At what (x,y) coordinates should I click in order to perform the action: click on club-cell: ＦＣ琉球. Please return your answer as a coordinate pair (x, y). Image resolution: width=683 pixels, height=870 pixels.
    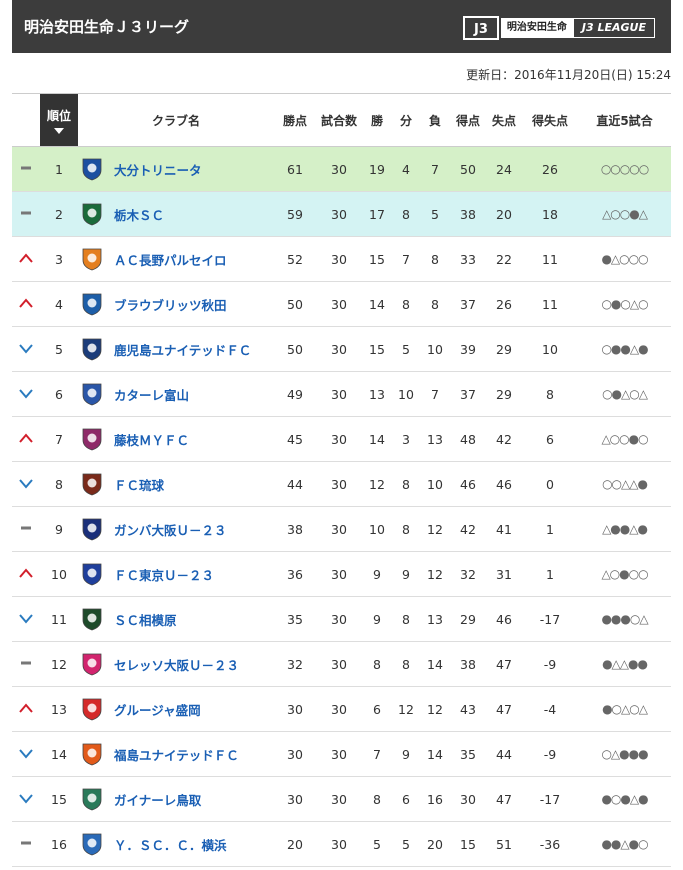
    Looking at the image, I should click on (176, 484).